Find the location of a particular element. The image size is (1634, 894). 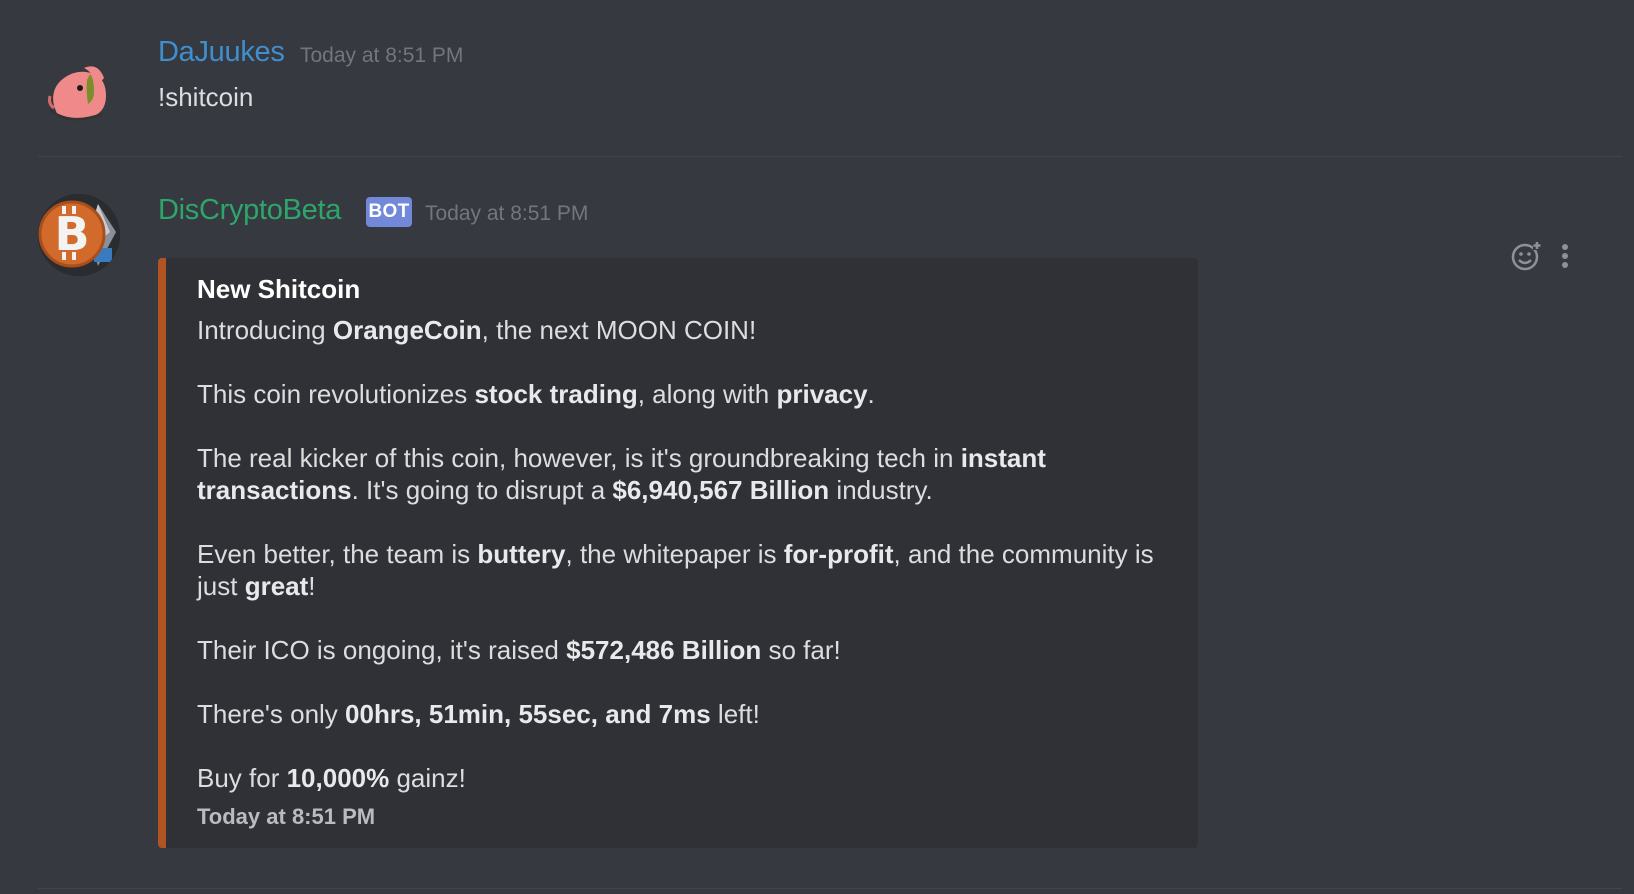

bitcoin-logo-icon: B is located at coordinates (79, 235).